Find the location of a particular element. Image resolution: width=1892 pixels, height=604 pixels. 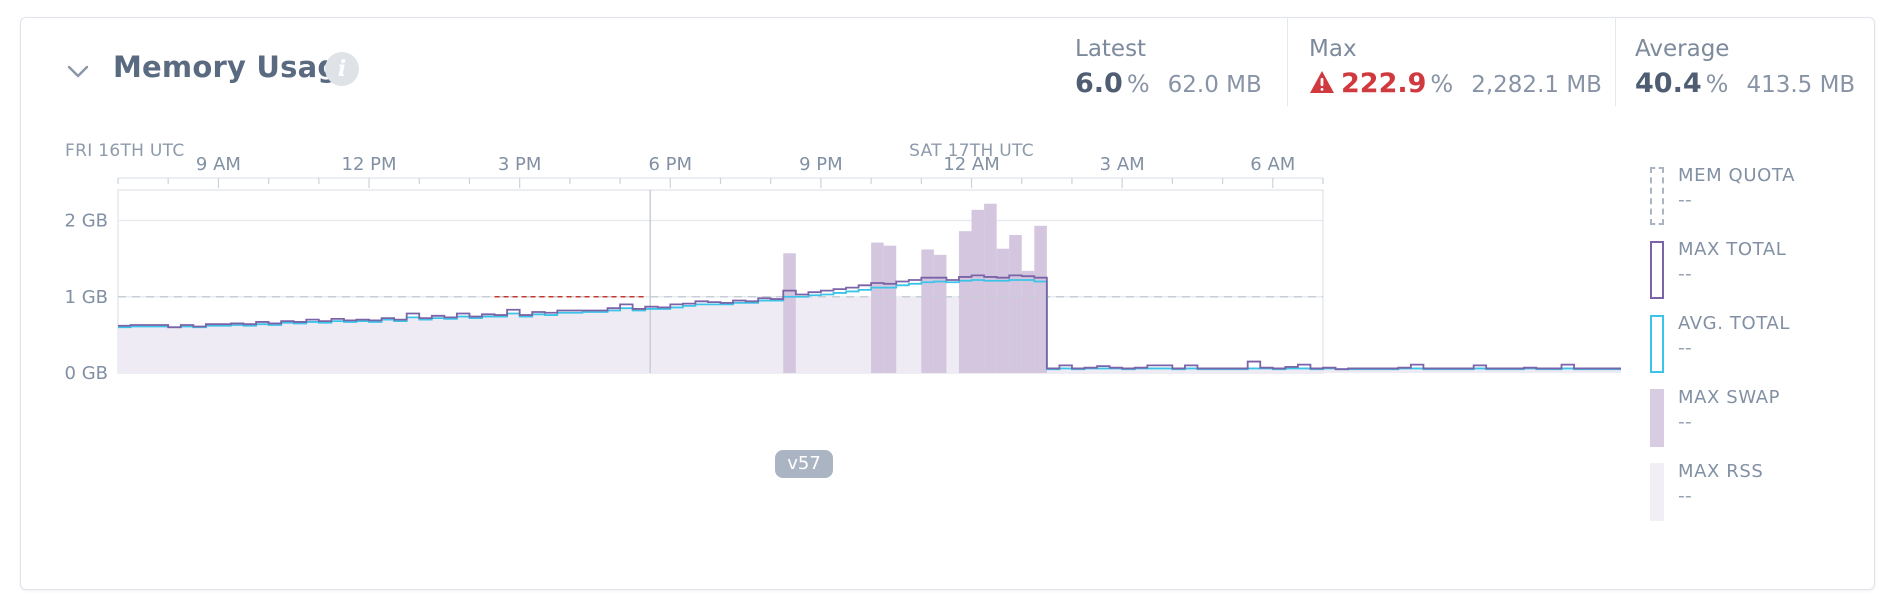

x-tick-label: 6 AM is located at coordinates (1272, 164).